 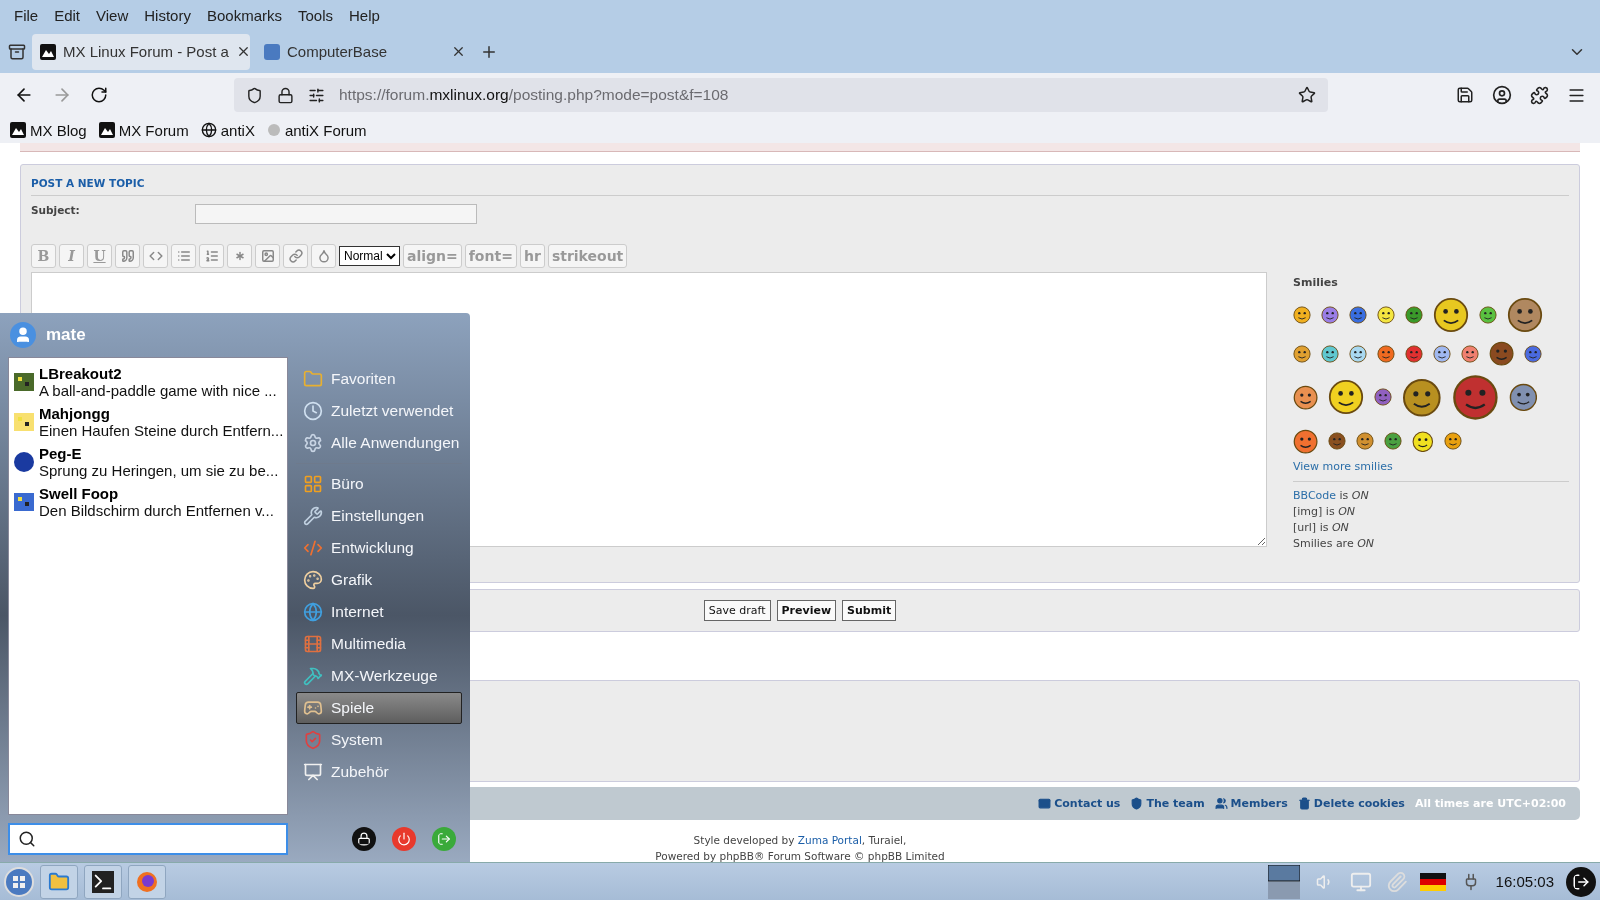 What do you see at coordinates (1307, 95) in the screenshot?
I see `star-icon` at bounding box center [1307, 95].